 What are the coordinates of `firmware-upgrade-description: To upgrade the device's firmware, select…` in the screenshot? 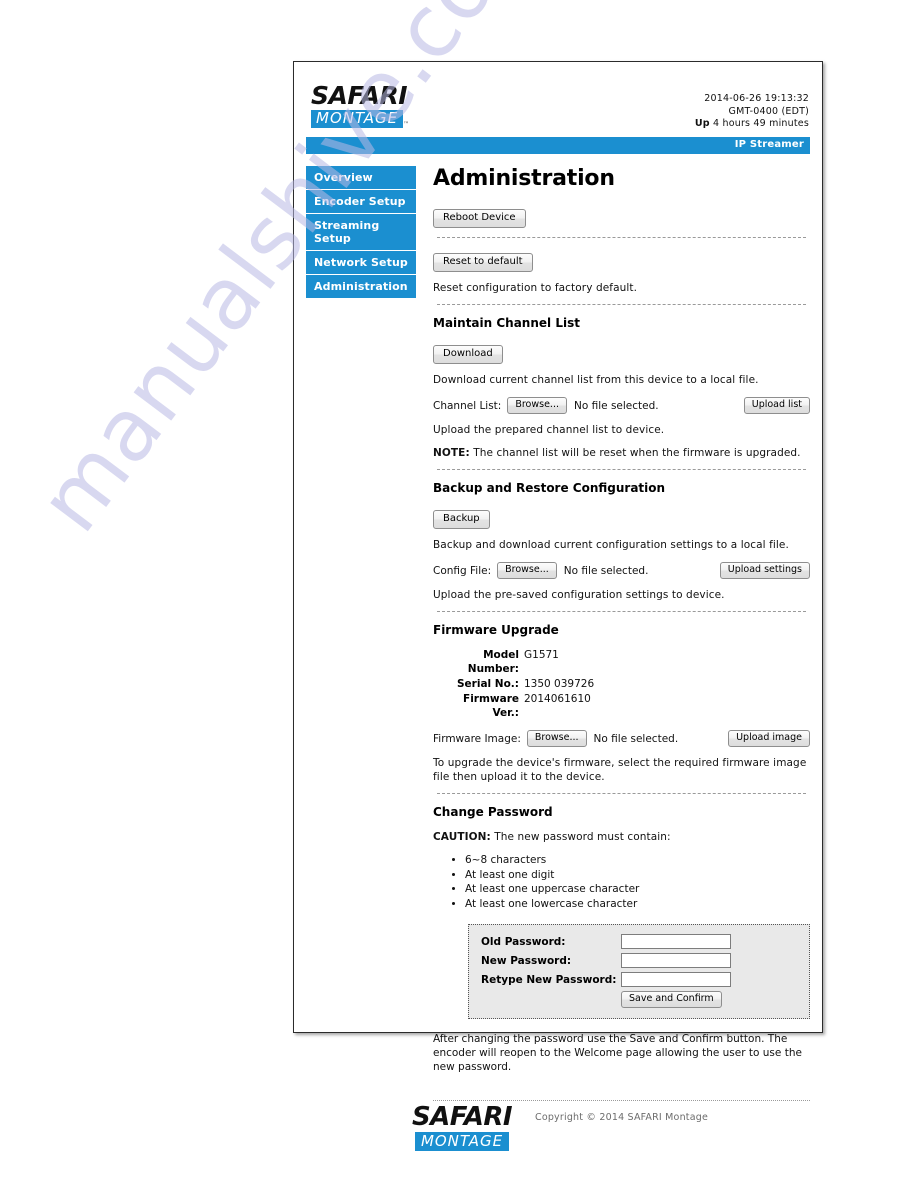 It's located at (620, 770).